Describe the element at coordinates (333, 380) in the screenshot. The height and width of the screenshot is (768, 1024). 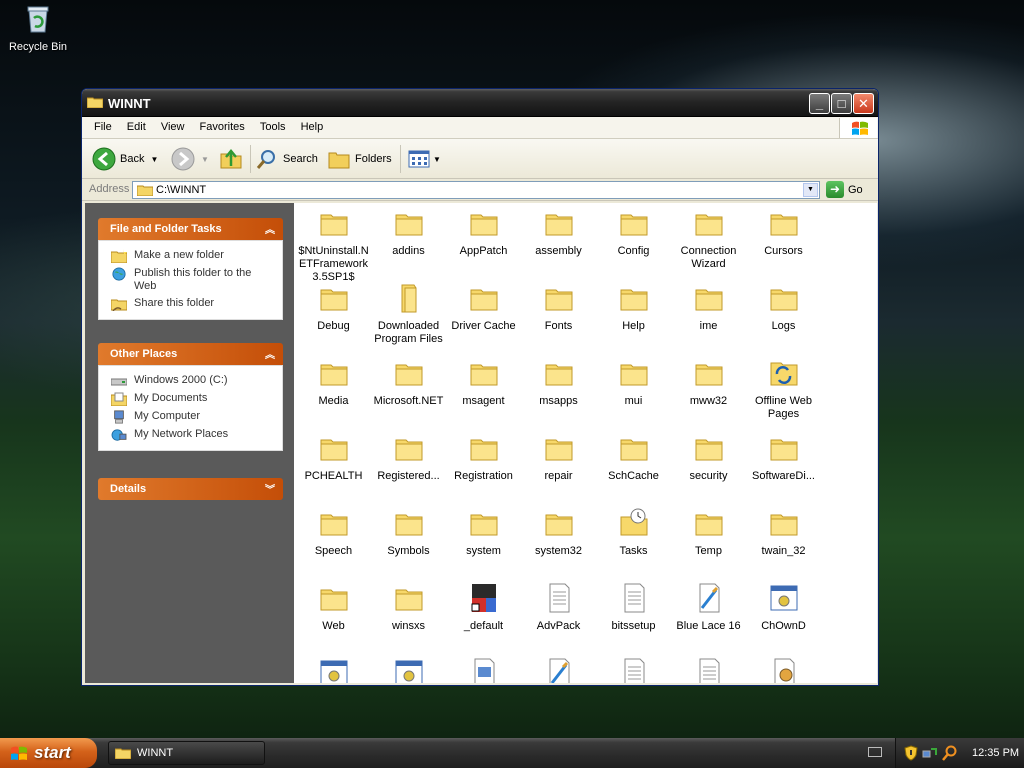
I see `file-item: Media` at that location.